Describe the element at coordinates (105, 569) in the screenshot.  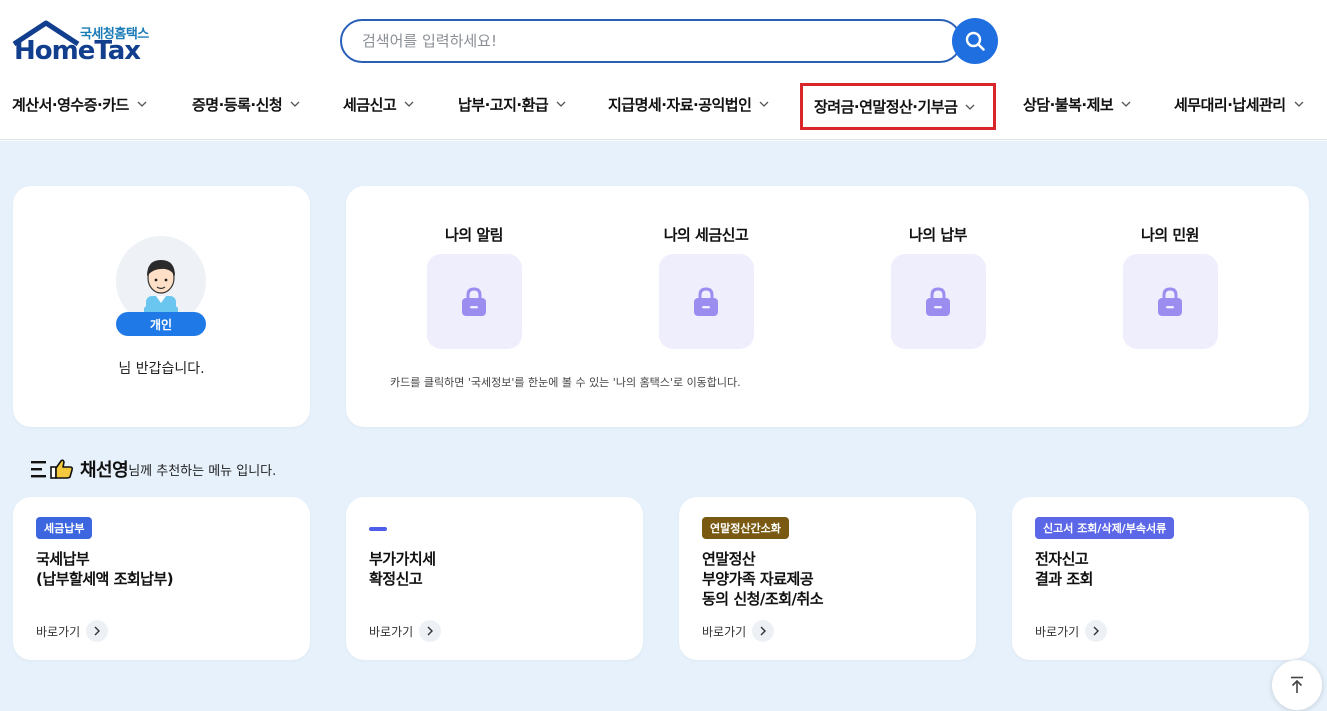
I see `recommend-card-title: 국세납부 (납부할세액 조회납부)` at that location.